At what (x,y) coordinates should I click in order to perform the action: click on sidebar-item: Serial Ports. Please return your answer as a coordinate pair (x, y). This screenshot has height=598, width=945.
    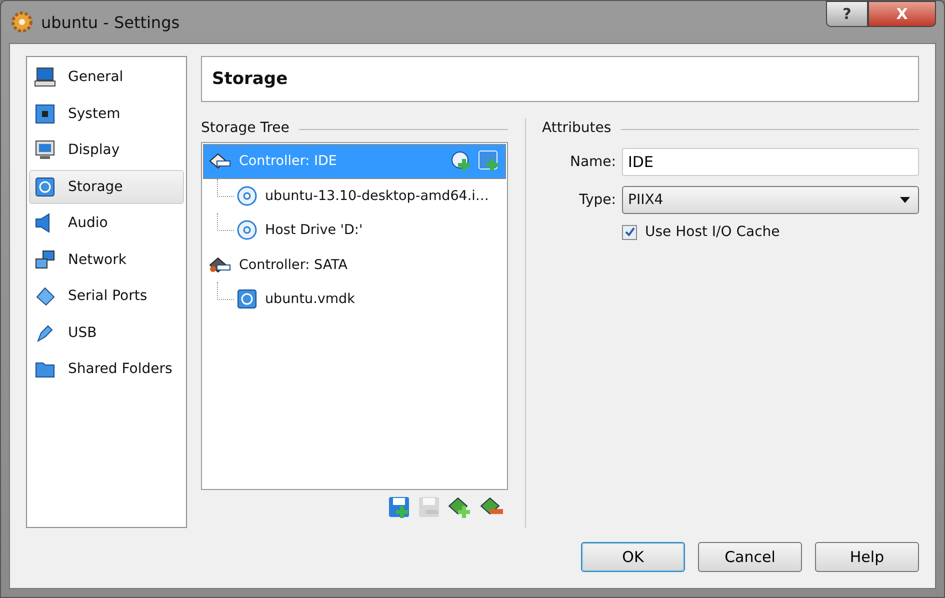
    Looking at the image, I should click on (106, 296).